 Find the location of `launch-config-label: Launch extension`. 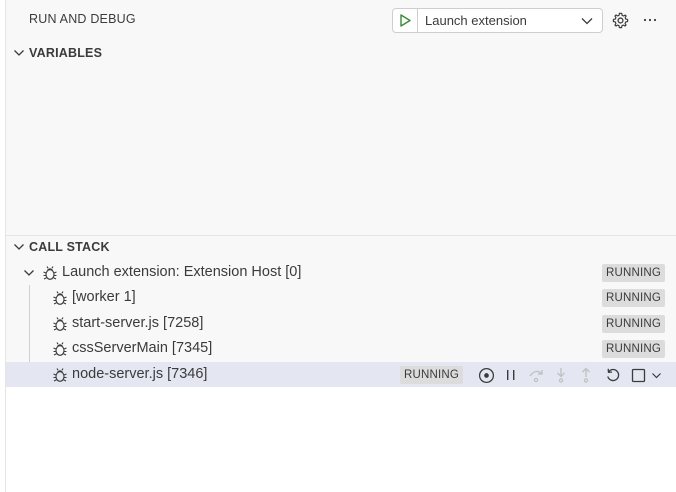

launch-config-label: Launch extension is located at coordinates (476, 20).